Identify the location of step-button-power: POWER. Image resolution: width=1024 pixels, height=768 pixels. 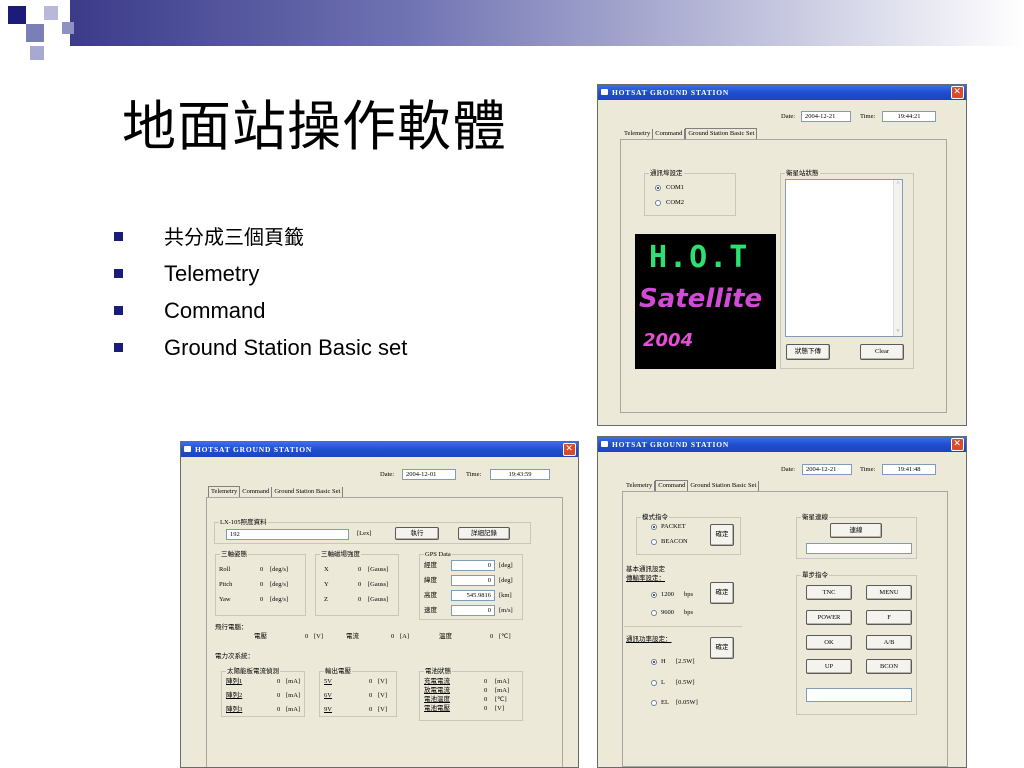
(829, 617).